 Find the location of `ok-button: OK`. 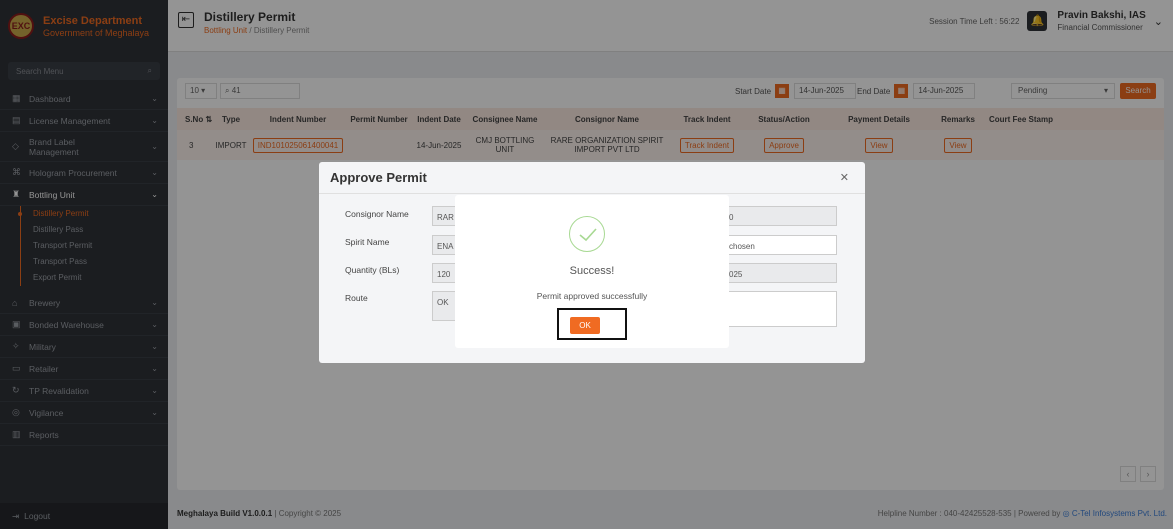

ok-button: OK is located at coordinates (585, 325).